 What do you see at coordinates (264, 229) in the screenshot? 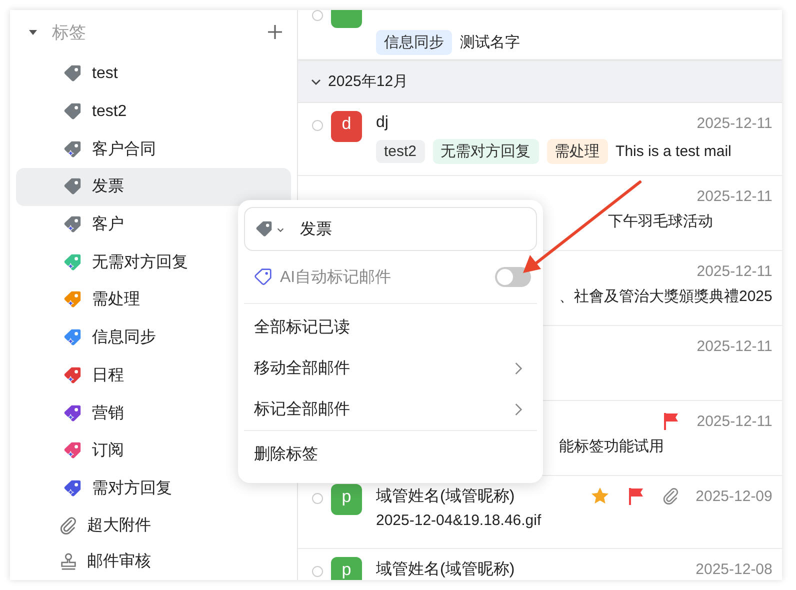
I see `tag-icon` at bounding box center [264, 229].